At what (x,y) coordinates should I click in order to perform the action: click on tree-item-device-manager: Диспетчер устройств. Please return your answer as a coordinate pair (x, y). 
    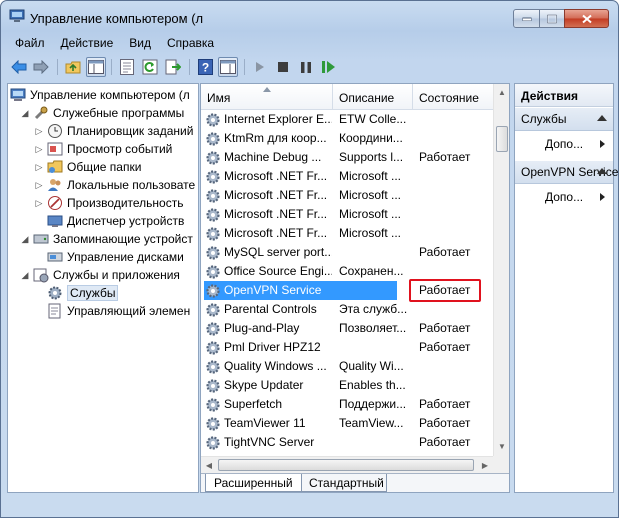
    Looking at the image, I should click on (115, 221).